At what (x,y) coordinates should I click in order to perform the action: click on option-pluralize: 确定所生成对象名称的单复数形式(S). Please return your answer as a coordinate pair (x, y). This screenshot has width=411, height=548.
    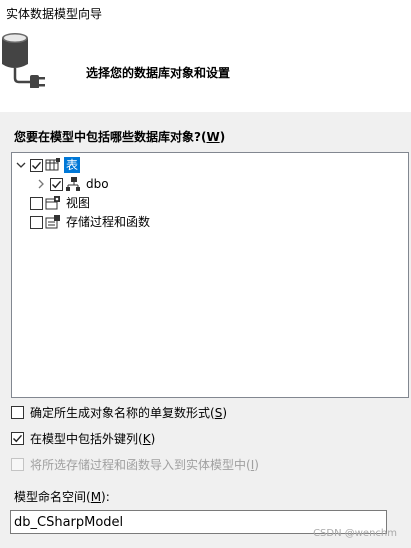
    Looking at the image, I should click on (119, 412).